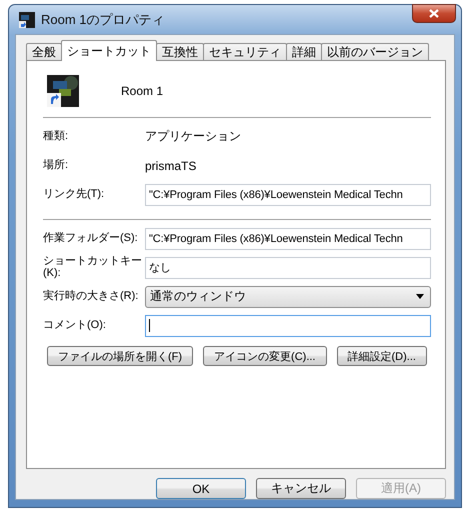 The width and height of the screenshot is (467, 513). Describe the element at coordinates (375, 52) in the screenshot. I see `tab: 以前のバージョン` at that location.